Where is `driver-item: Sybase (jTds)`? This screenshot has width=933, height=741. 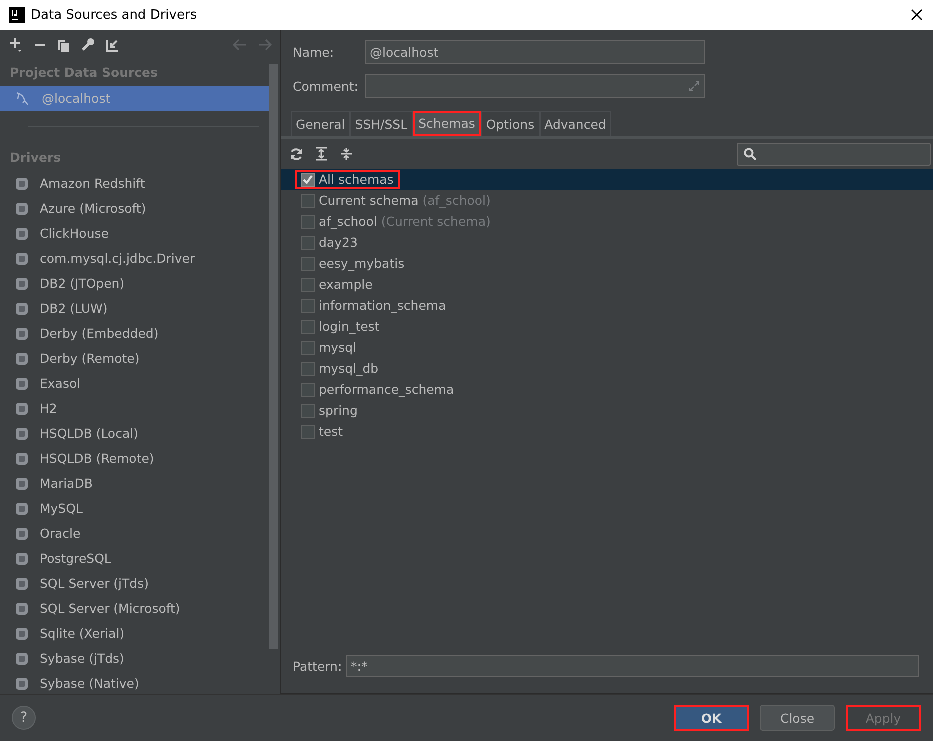 driver-item: Sybase (jTds) is located at coordinates (134, 658).